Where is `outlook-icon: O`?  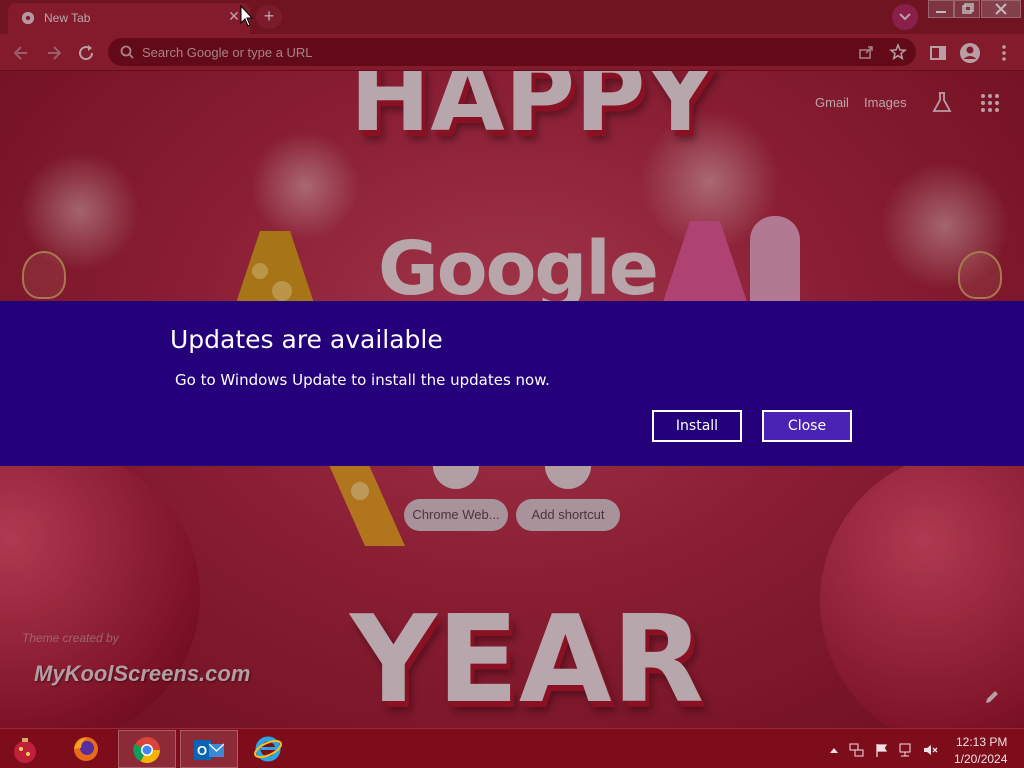 outlook-icon: O is located at coordinates (209, 750).